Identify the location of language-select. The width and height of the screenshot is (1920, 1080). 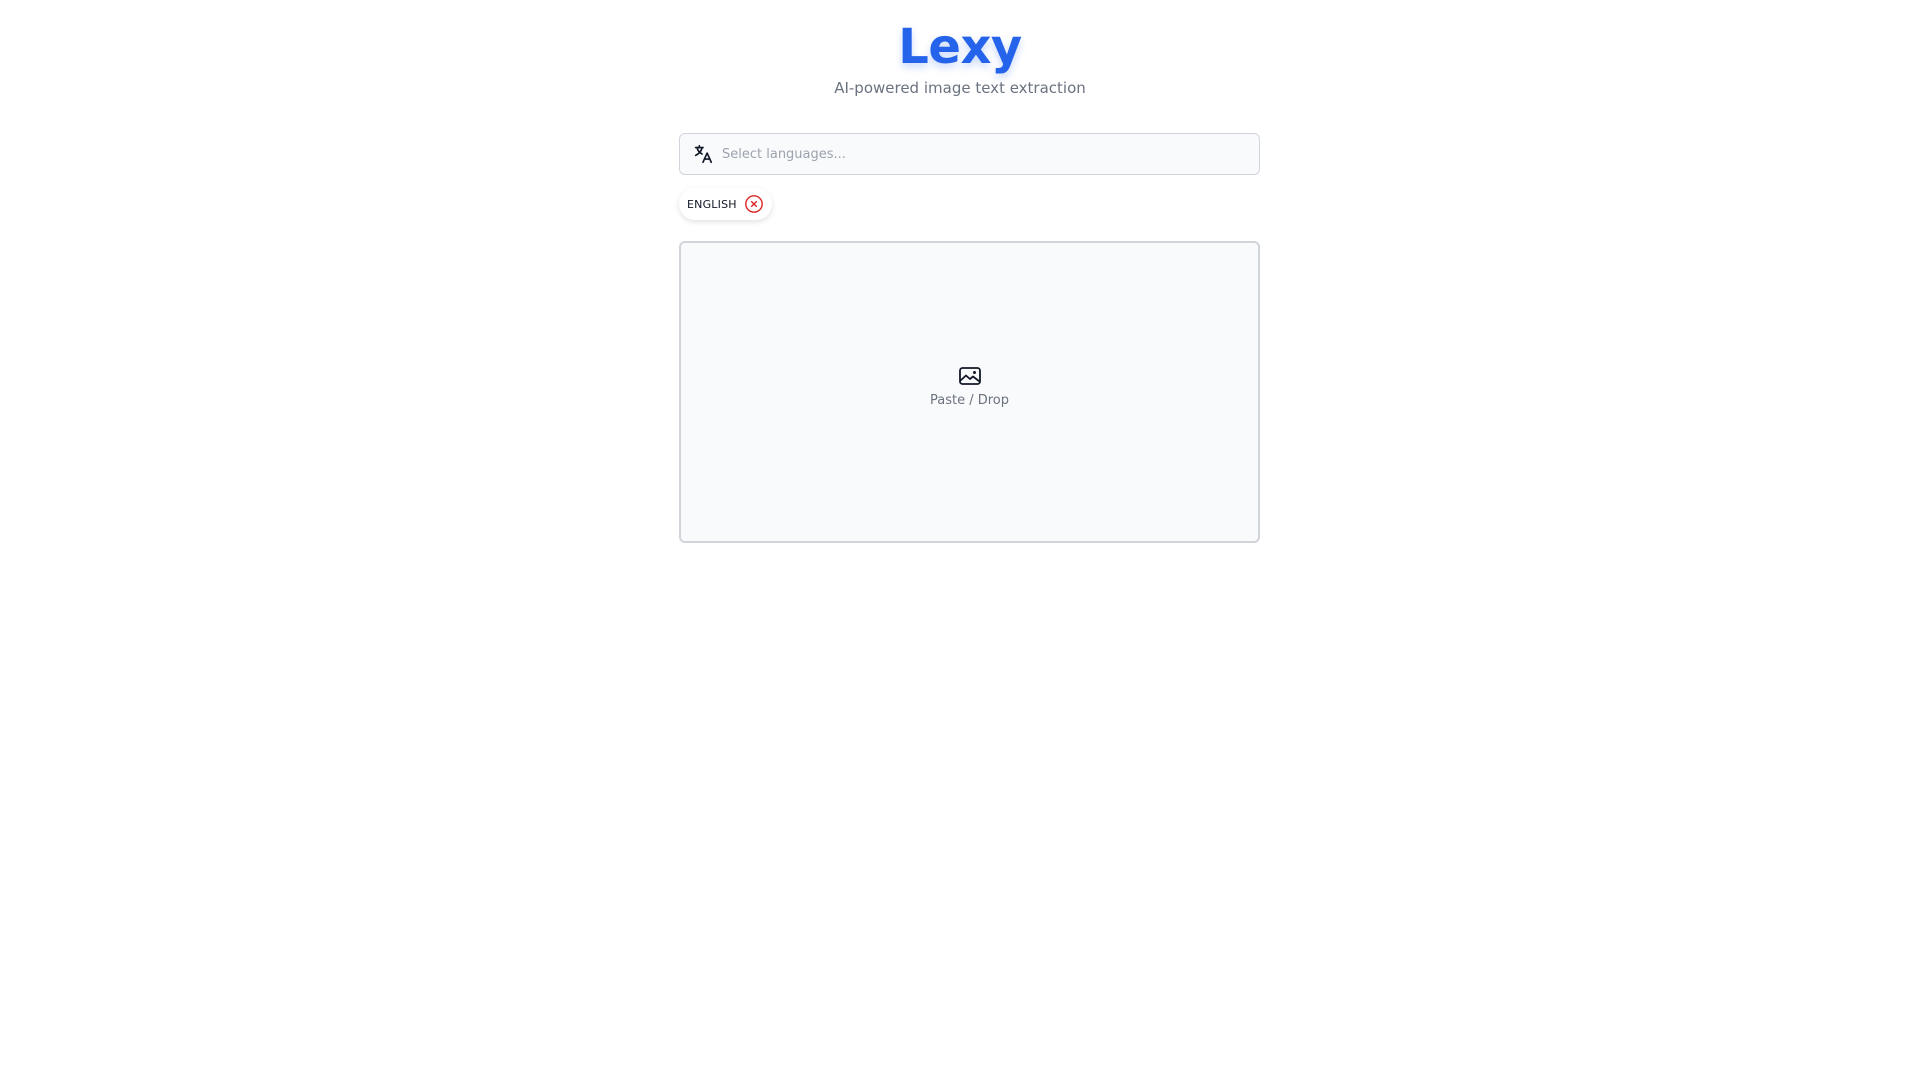
(969, 154).